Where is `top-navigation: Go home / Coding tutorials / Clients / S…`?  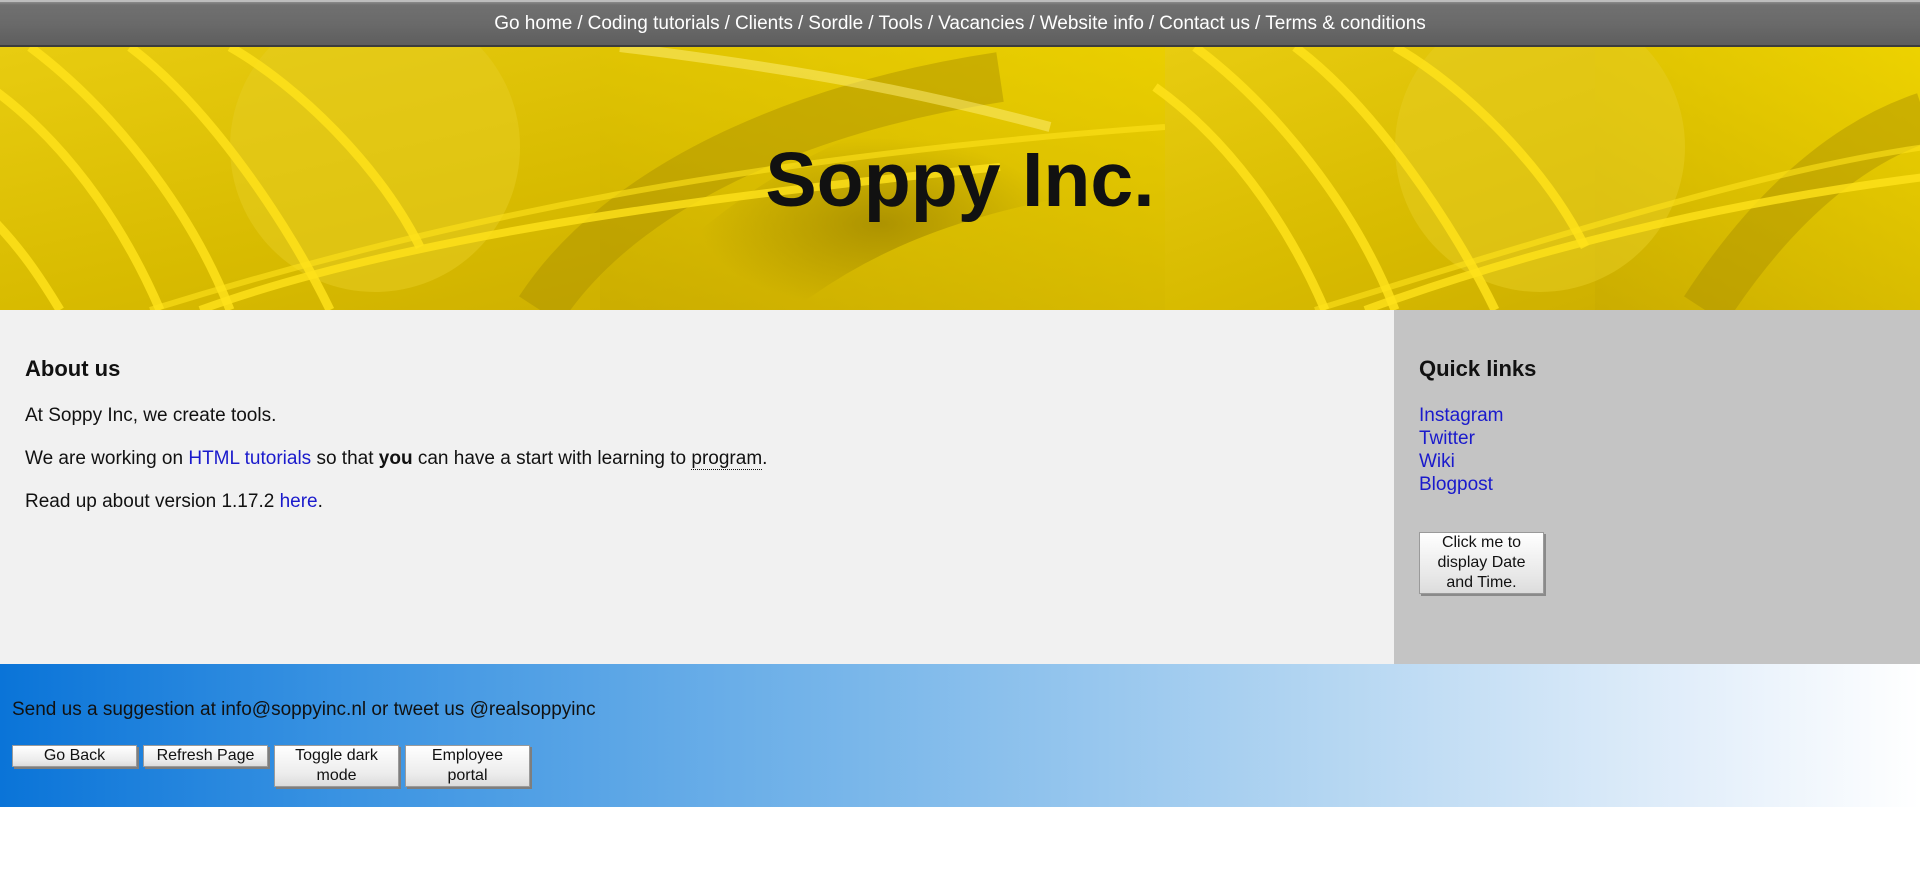
top-navigation: Go home / Coding tutorials / Clients / S… is located at coordinates (960, 23).